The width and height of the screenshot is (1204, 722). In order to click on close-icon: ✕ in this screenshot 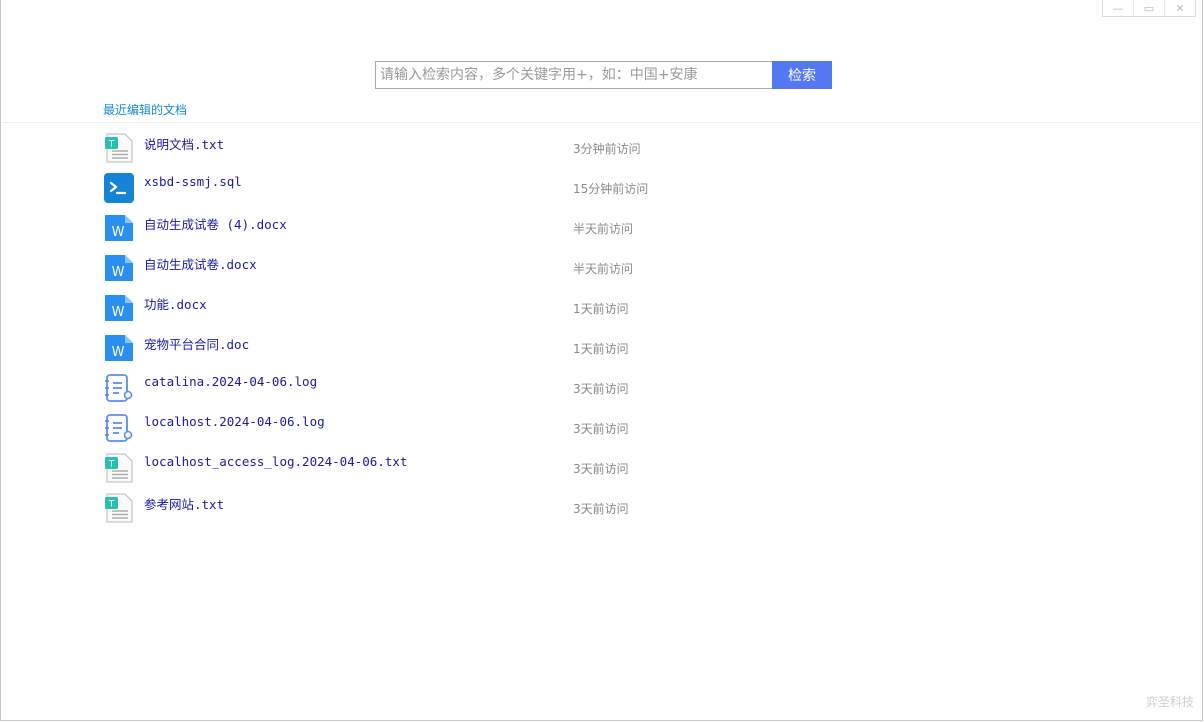, I will do `click(1180, 8)`.